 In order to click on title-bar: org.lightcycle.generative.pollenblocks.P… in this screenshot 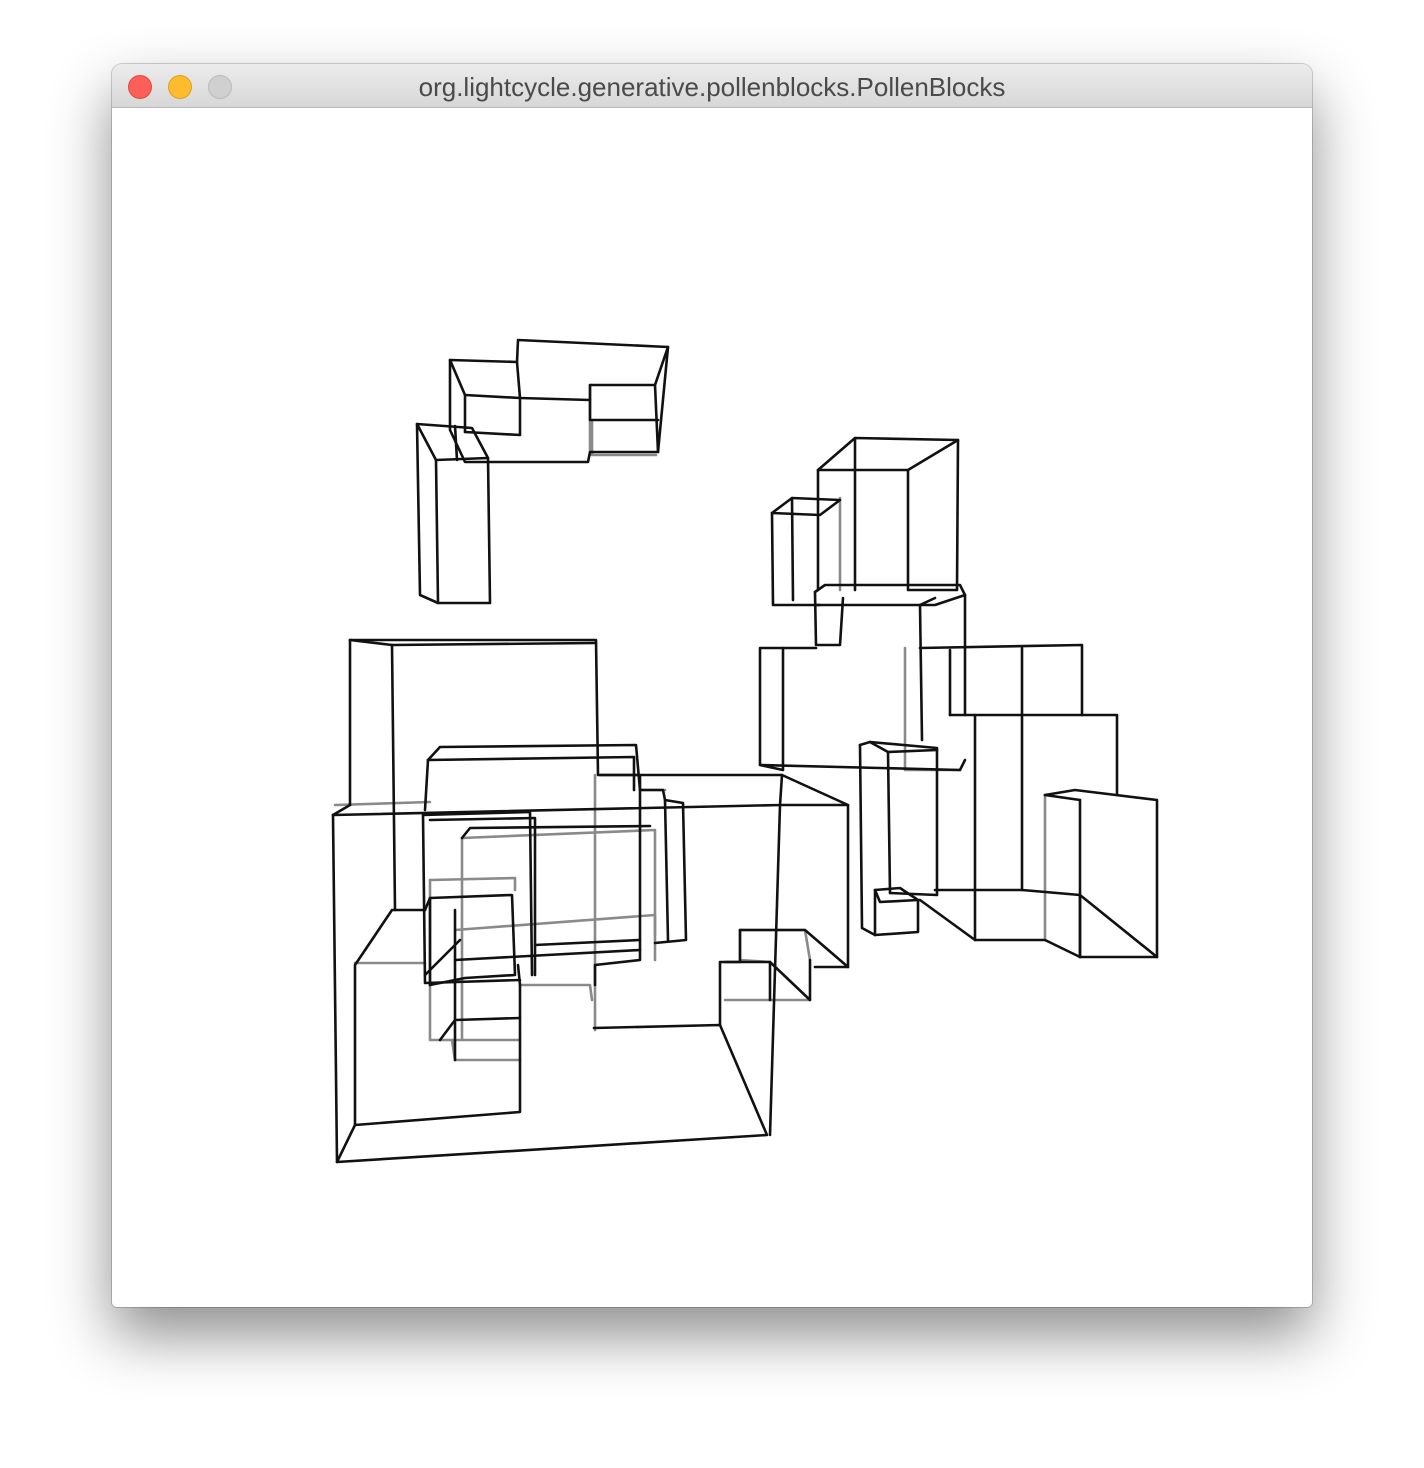, I will do `click(712, 86)`.